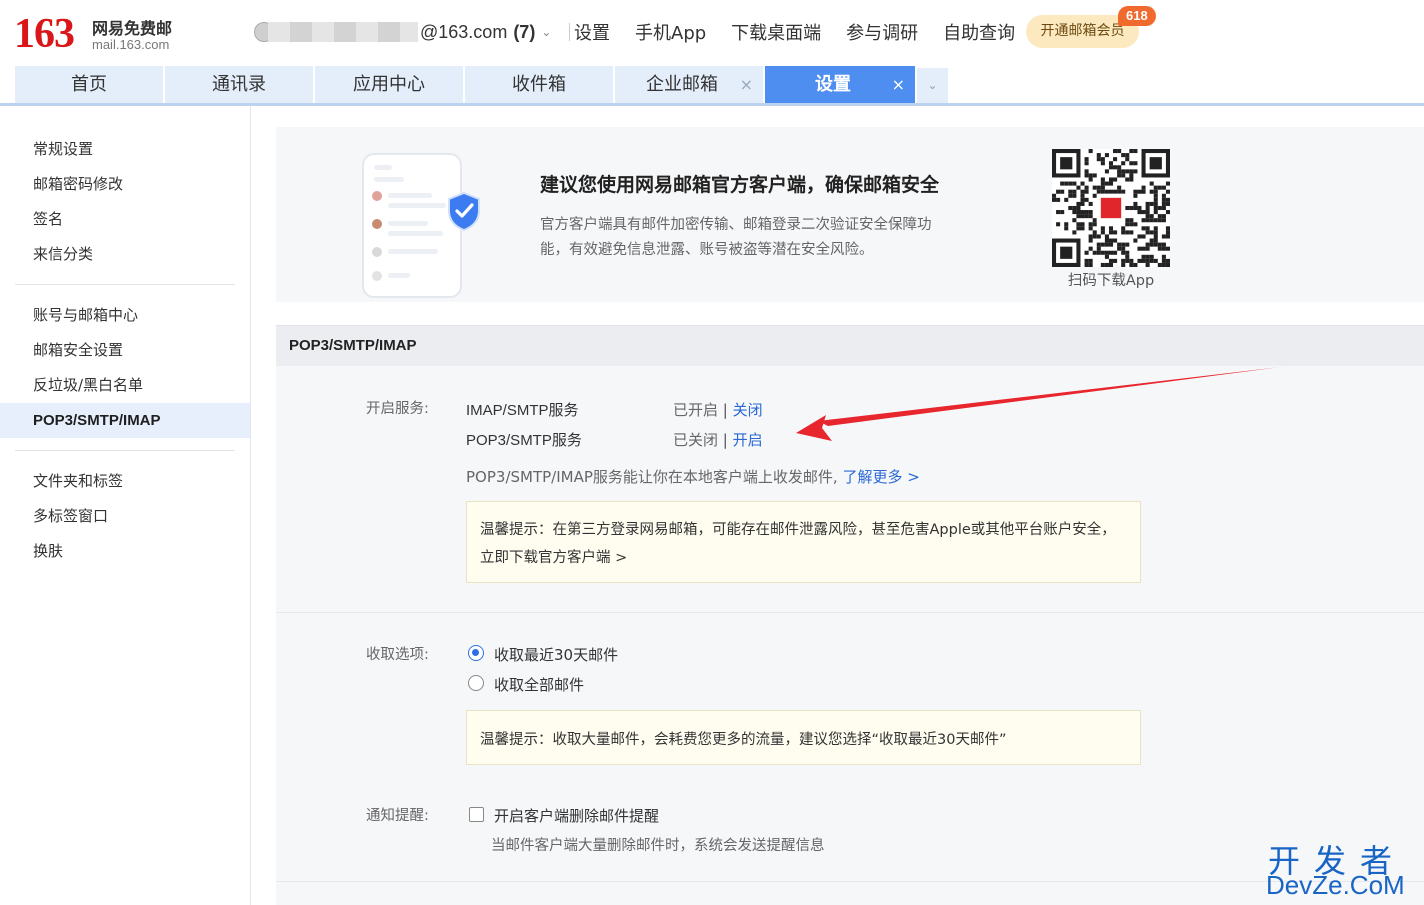 The width and height of the screenshot is (1424, 905). What do you see at coordinates (748, 410) in the screenshot?
I see `toggle-imap-link: 关闭` at bounding box center [748, 410].